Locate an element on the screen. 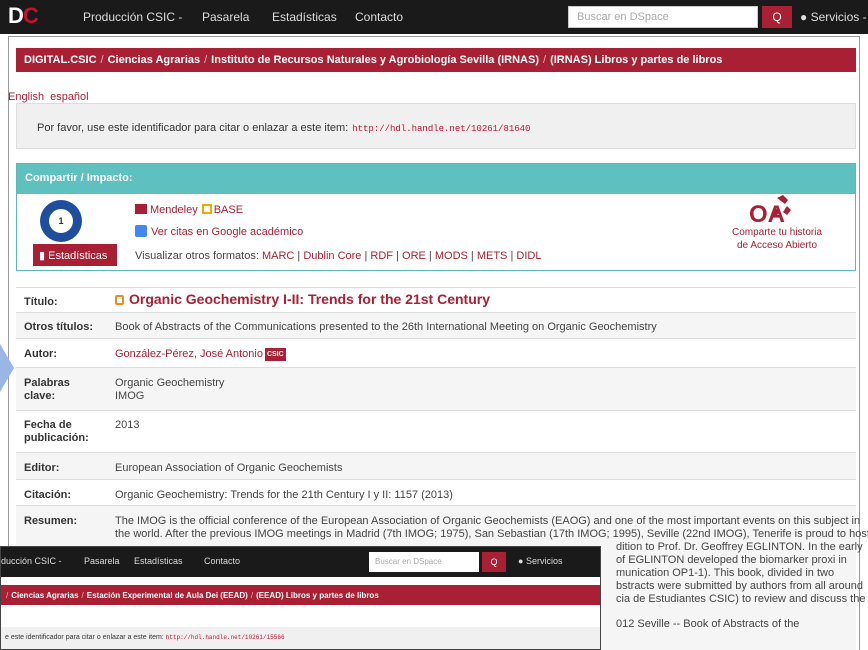 The height and width of the screenshot is (650, 868). google-scholar-line: Ver citas en Google académico is located at coordinates (219, 231).